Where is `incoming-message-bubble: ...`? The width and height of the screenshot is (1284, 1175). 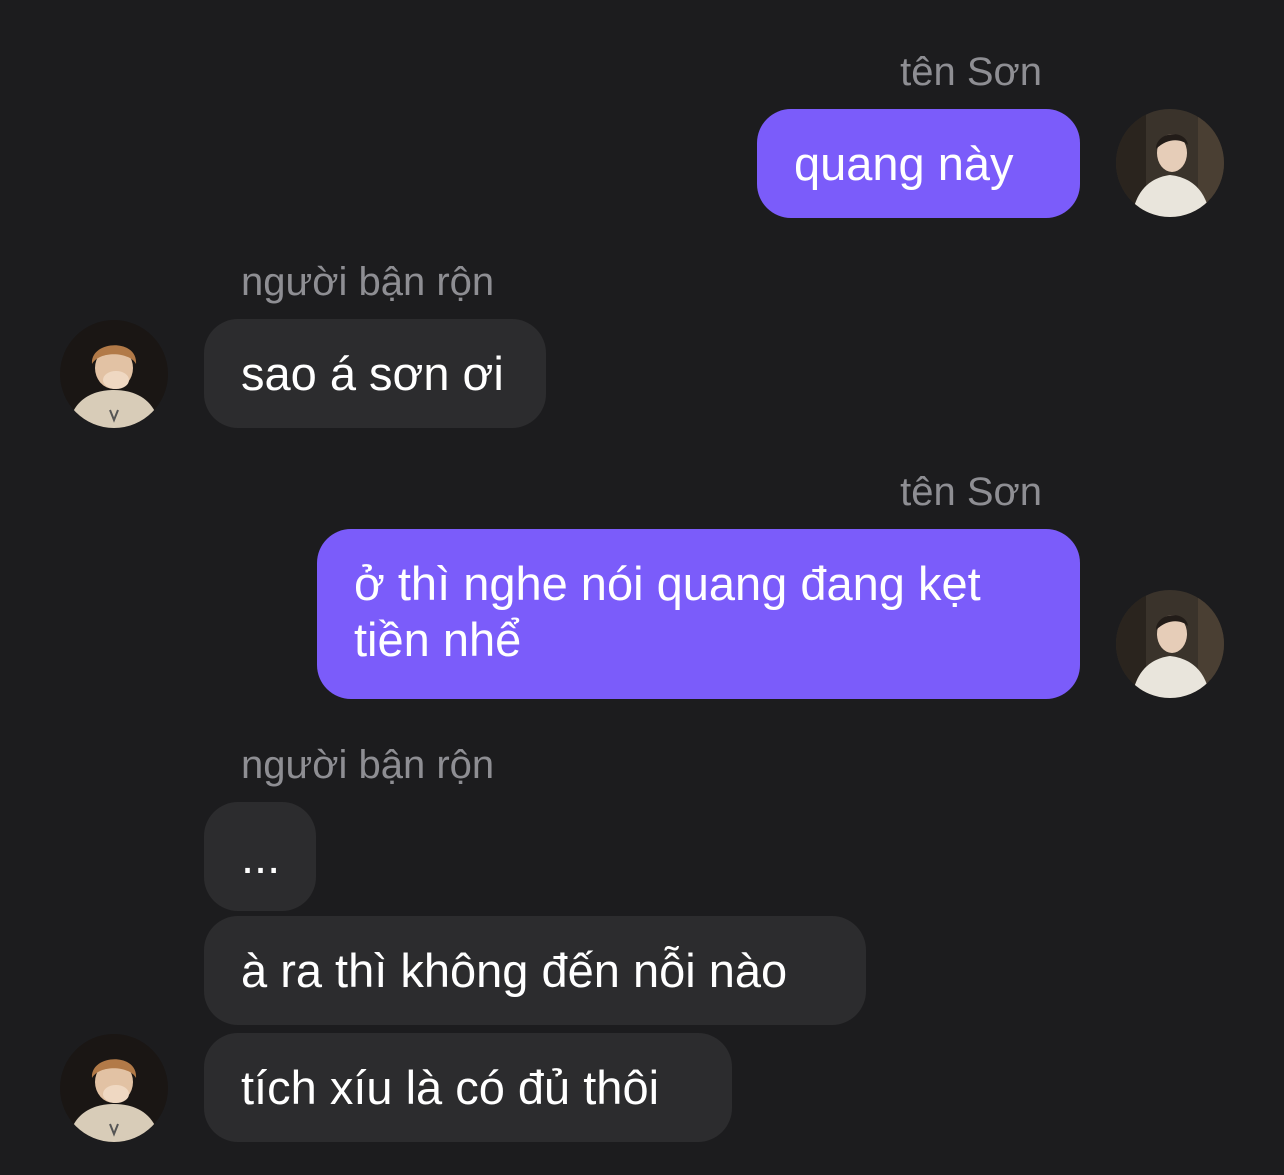
incoming-message-bubble: ... is located at coordinates (260, 856).